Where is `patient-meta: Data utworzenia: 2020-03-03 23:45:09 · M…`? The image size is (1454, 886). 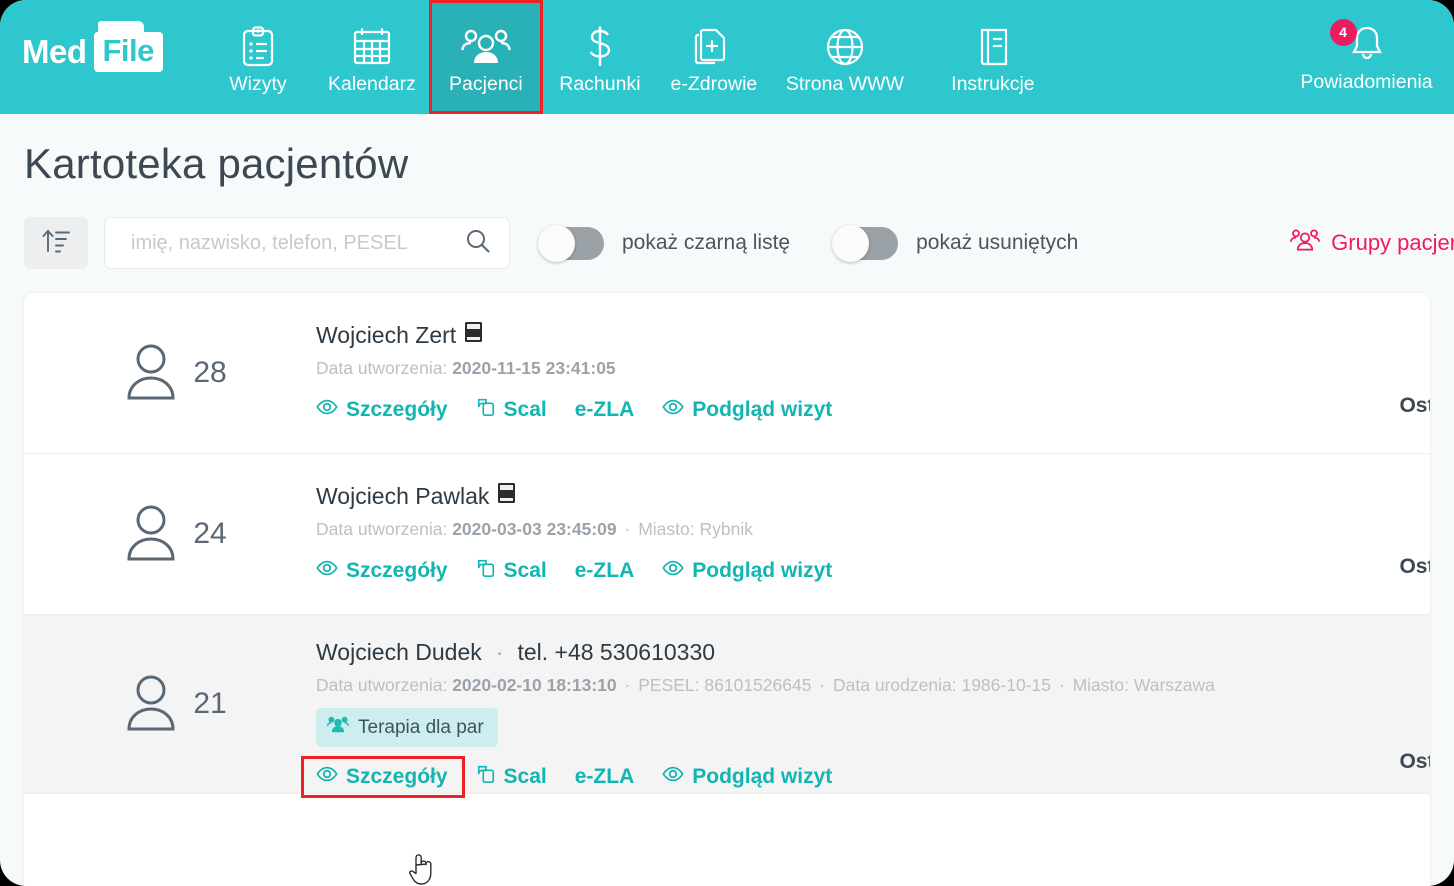
patient-meta: Data utworzenia: 2020-03-03 23:45:09 · M… is located at coordinates (873, 529).